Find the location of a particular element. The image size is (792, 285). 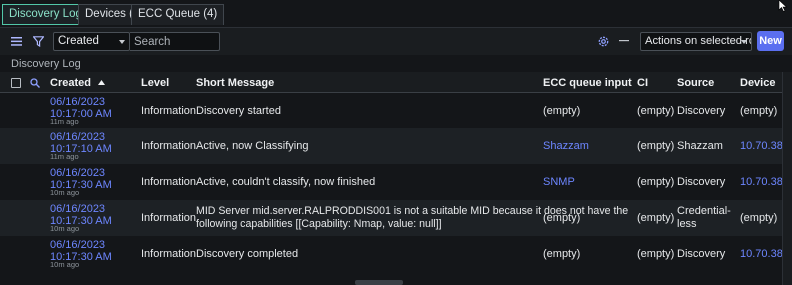

message-cell: Discovery started is located at coordinates (238, 111).